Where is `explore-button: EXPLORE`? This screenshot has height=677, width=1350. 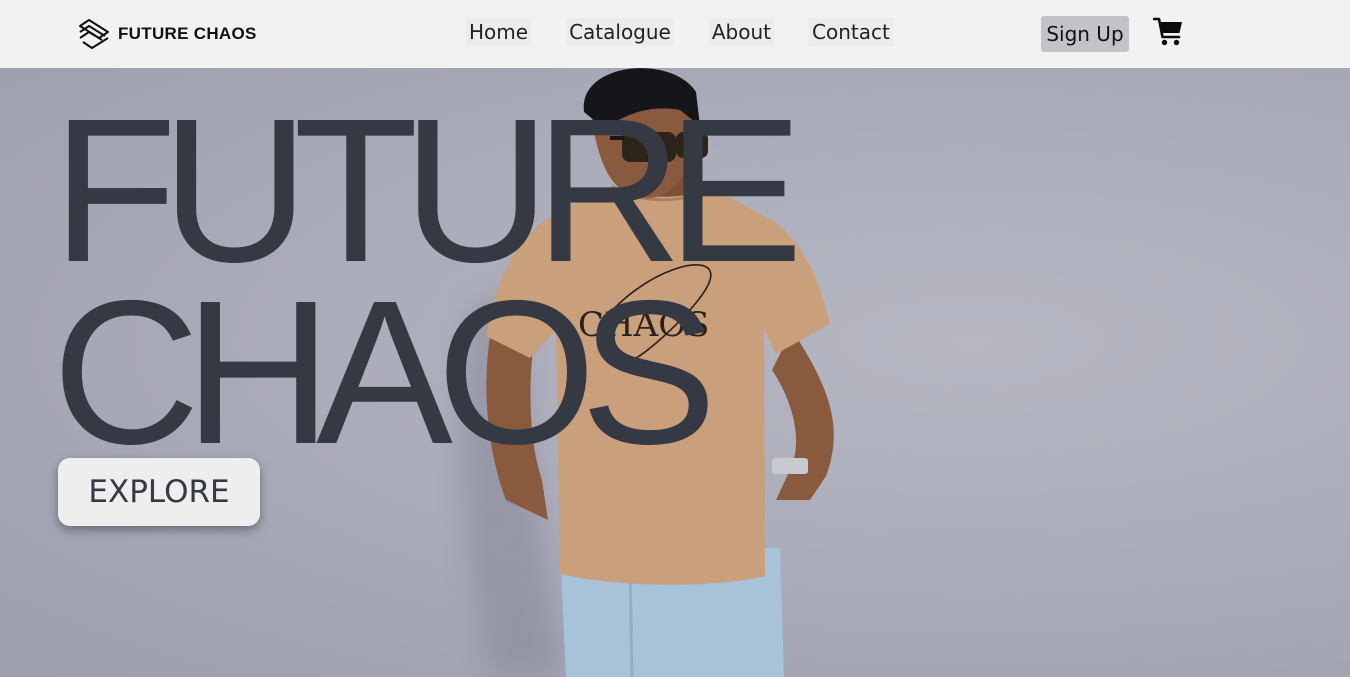 explore-button: EXPLORE is located at coordinates (159, 492).